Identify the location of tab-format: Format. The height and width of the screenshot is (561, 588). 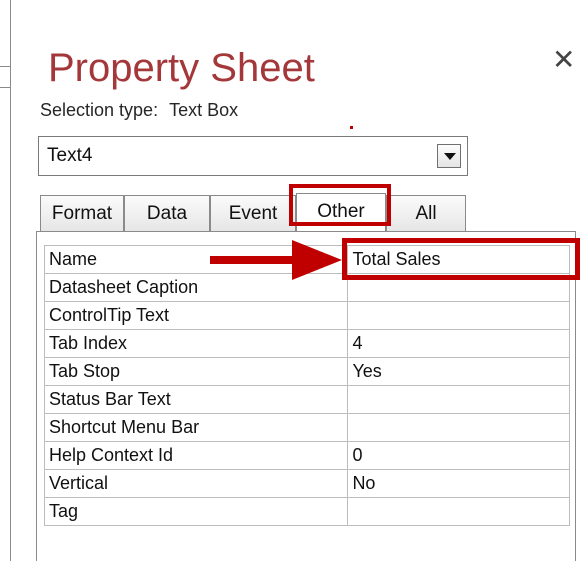
(82, 213).